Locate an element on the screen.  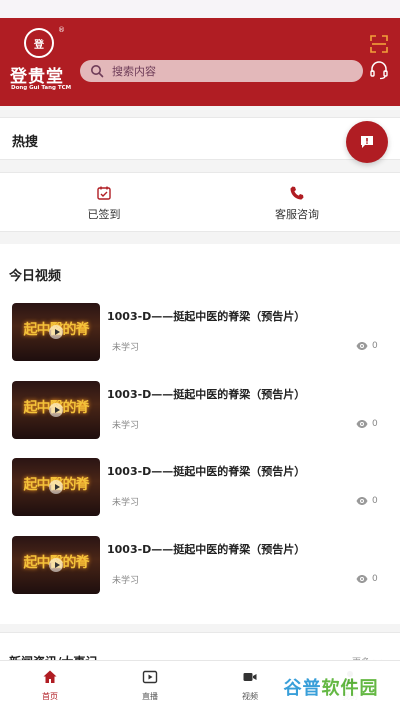
tab-home-label: 首页 is located at coordinates (50, 696).